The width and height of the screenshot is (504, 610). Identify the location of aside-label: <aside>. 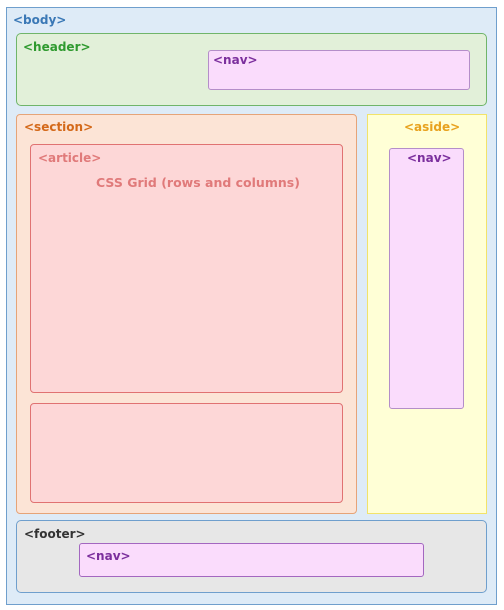
(432, 127).